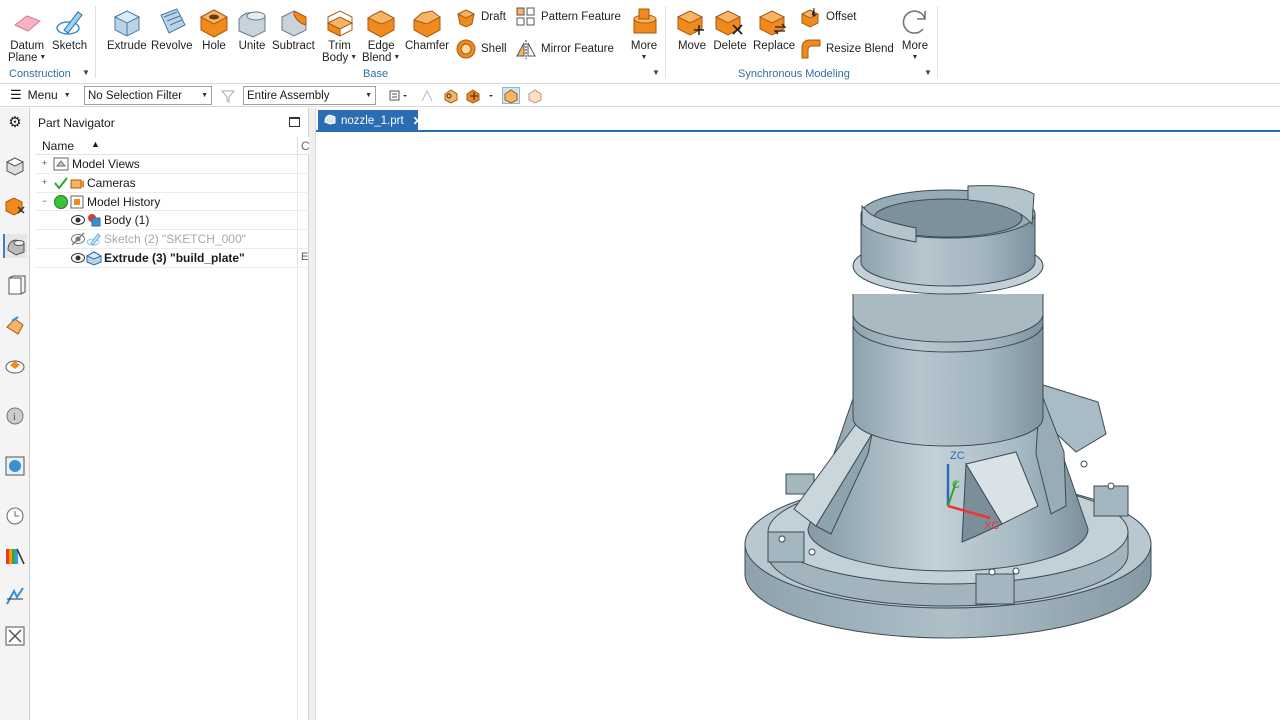 The image size is (1280, 723). I want to click on menu-button: ☰ Menu ▼, so click(40, 95).